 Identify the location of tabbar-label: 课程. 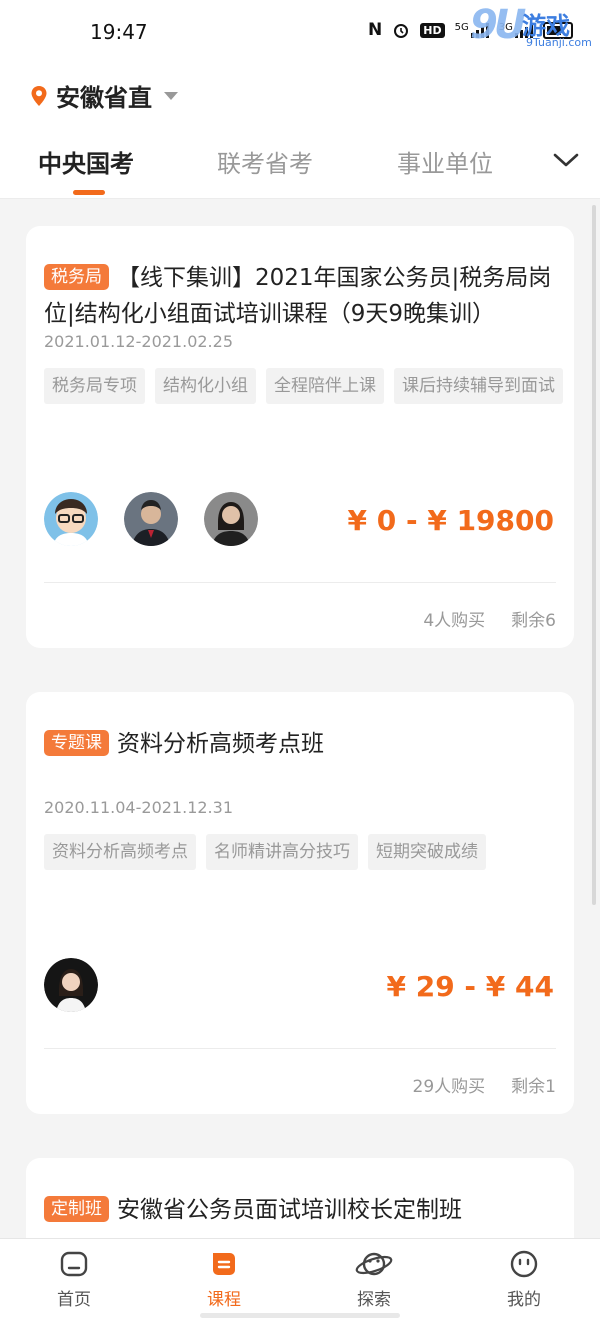
(224, 1300).